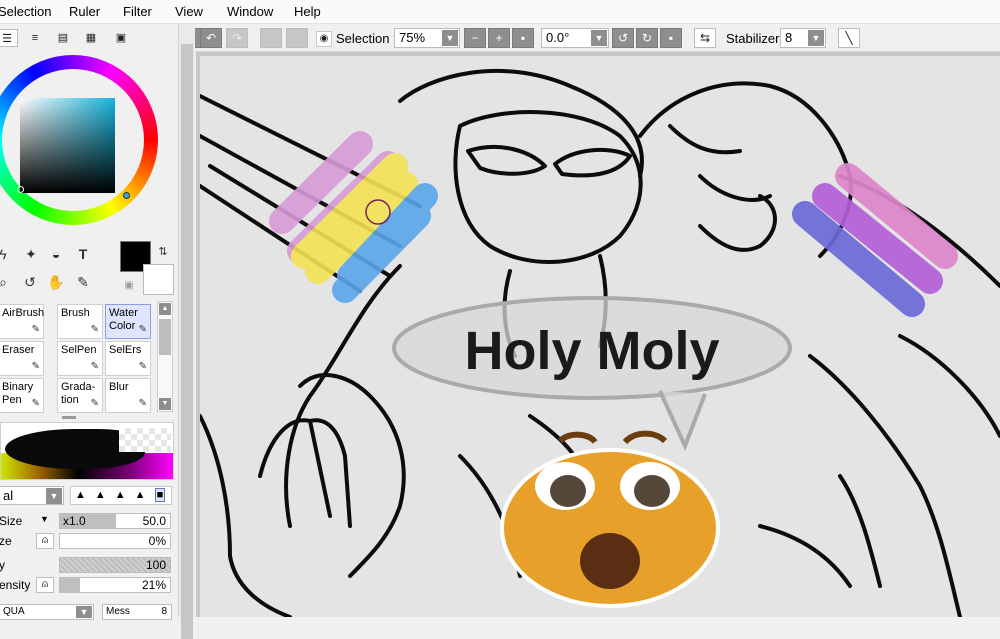  Describe the element at coordinates (155, 565) in the screenshot. I see `density-value: 100` at that location.